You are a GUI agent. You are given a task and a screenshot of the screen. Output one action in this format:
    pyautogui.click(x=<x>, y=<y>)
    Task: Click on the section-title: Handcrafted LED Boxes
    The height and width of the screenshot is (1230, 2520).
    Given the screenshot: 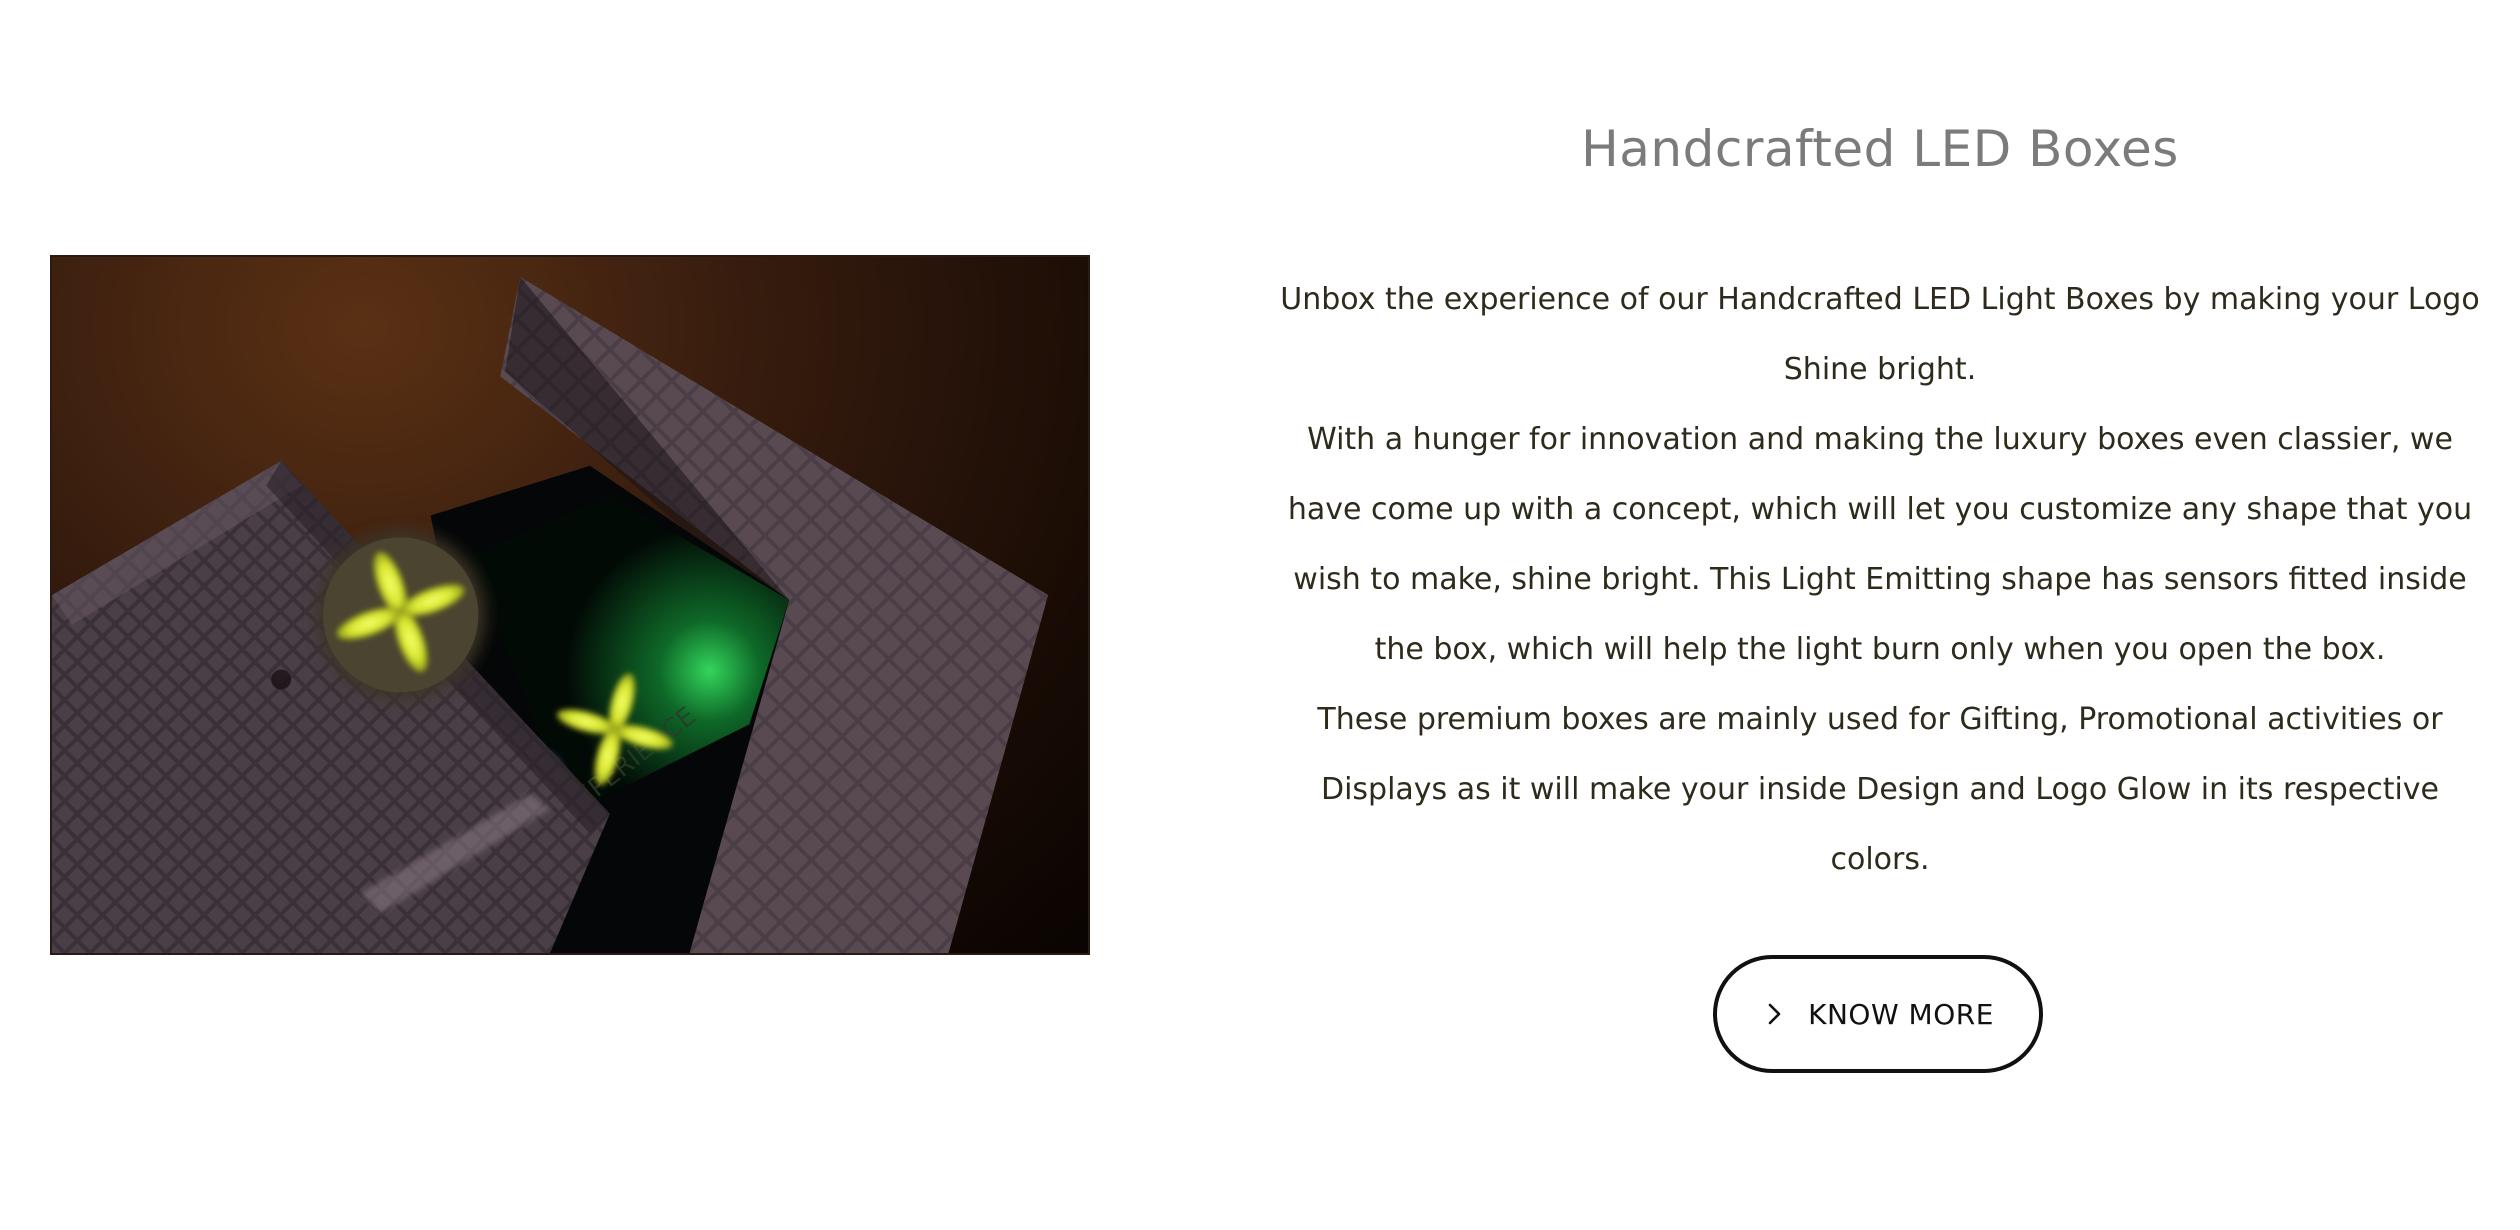 What is the action you would take?
    pyautogui.click(x=1880, y=149)
    